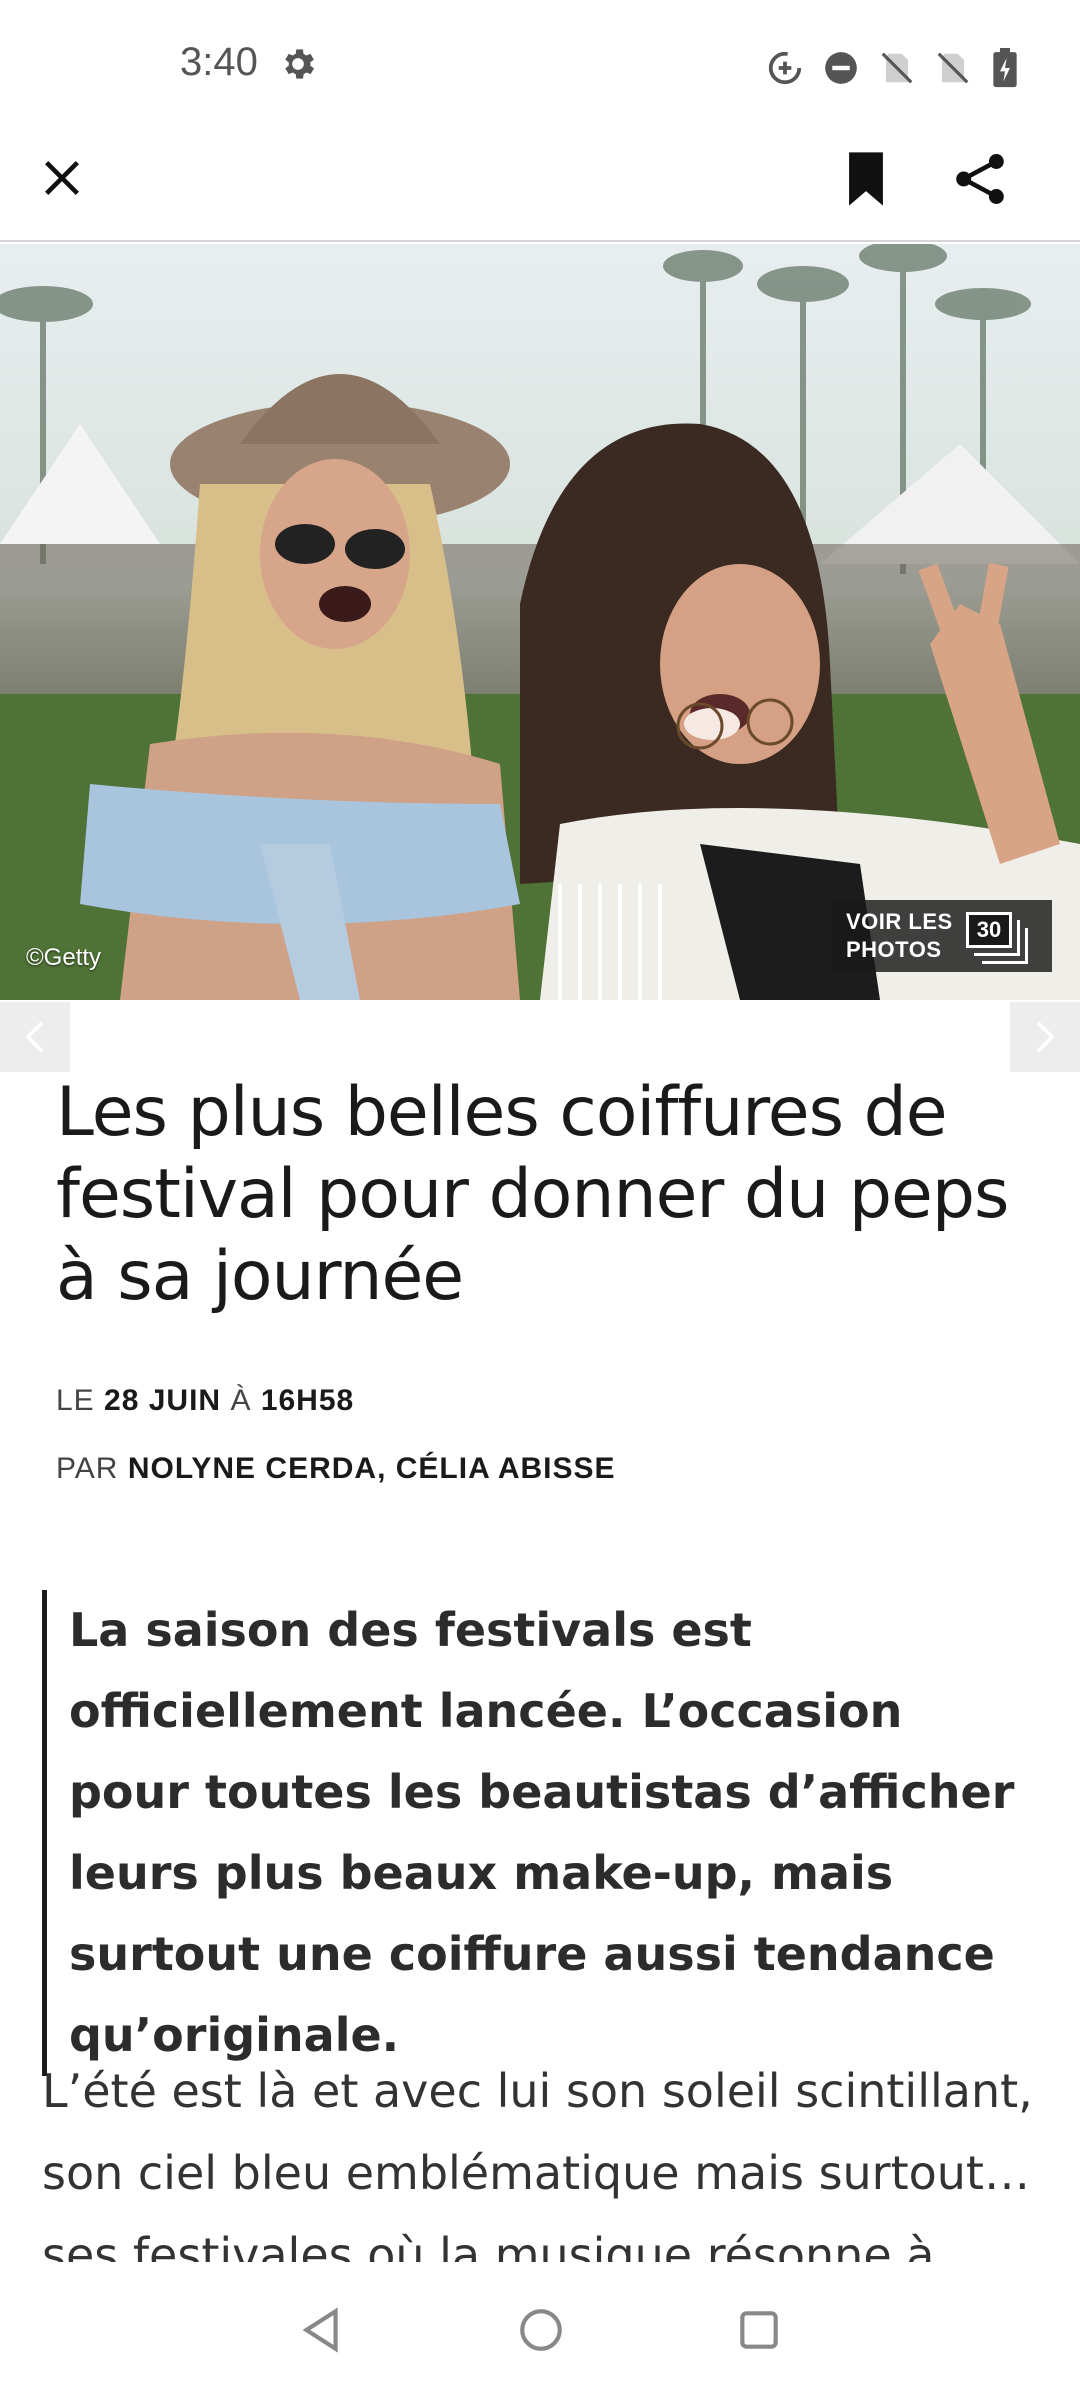 The height and width of the screenshot is (2400, 1080). What do you see at coordinates (372, 1468) in the screenshot?
I see `author-names: NOLYNE CERDA, CÉLIA ABISSE` at bounding box center [372, 1468].